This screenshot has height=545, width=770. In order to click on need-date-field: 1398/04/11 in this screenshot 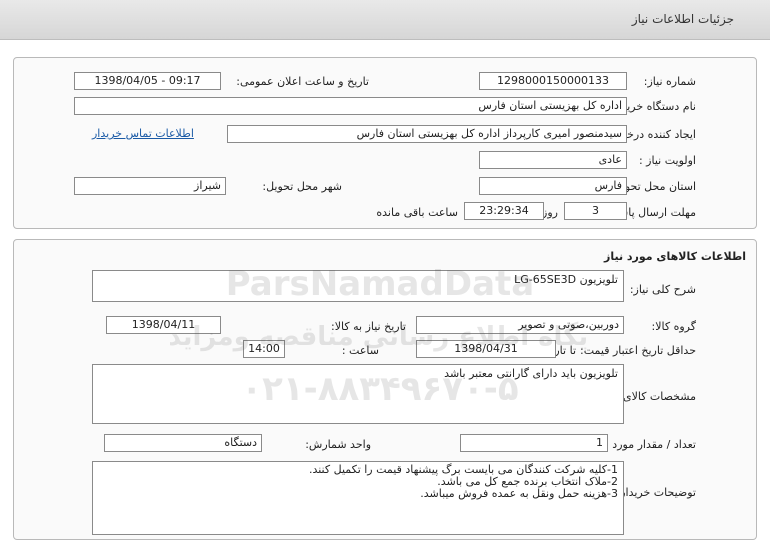, I will do `click(163, 325)`.